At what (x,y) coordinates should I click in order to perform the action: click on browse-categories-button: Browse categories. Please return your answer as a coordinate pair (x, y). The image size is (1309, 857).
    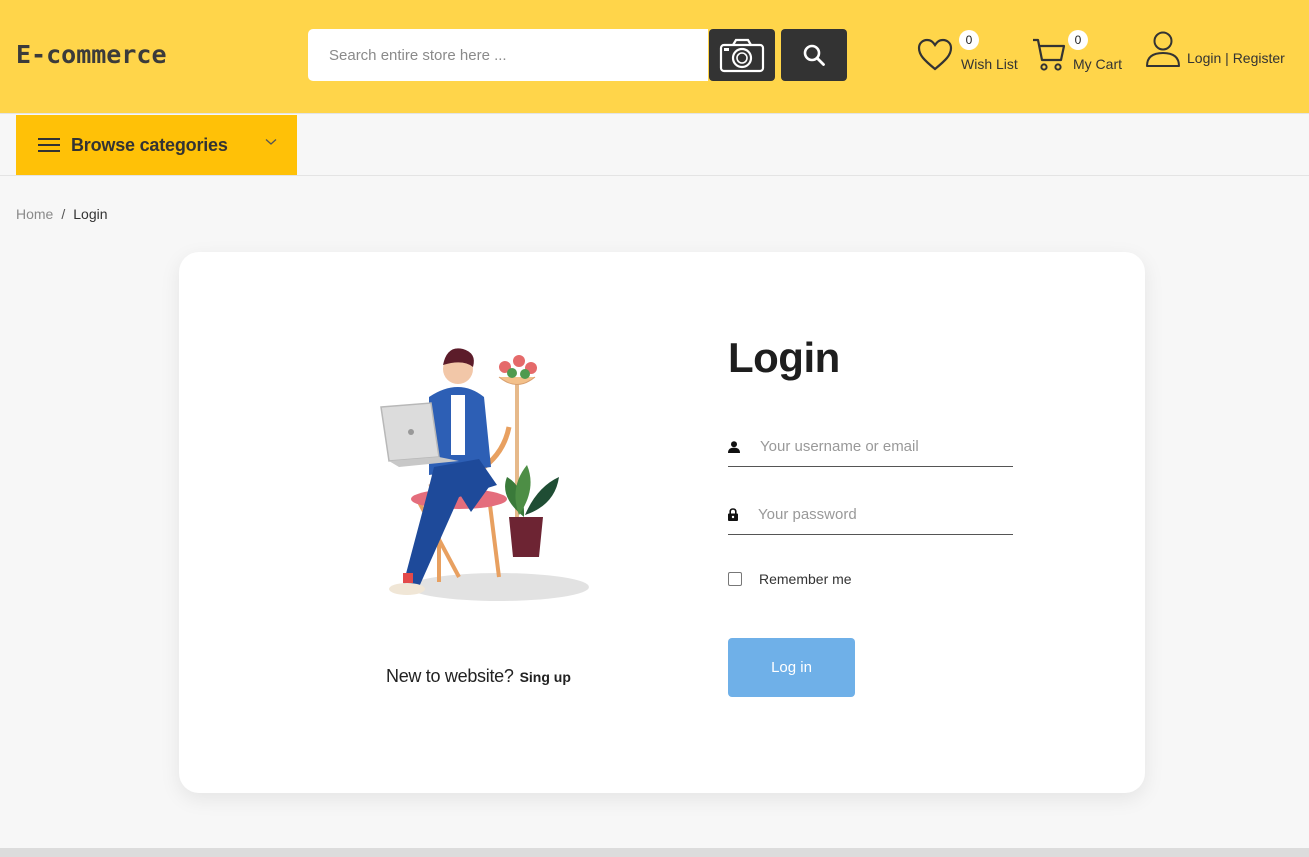
    Looking at the image, I should click on (156, 145).